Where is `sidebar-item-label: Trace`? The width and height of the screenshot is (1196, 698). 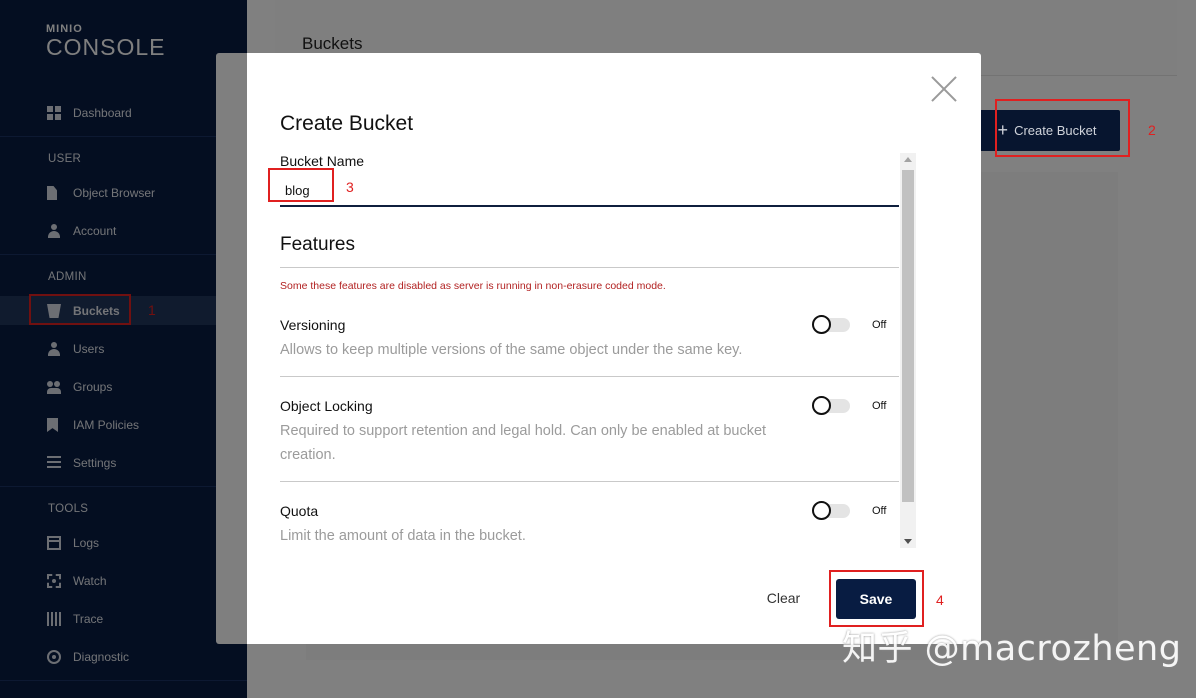 sidebar-item-label: Trace is located at coordinates (88, 619).